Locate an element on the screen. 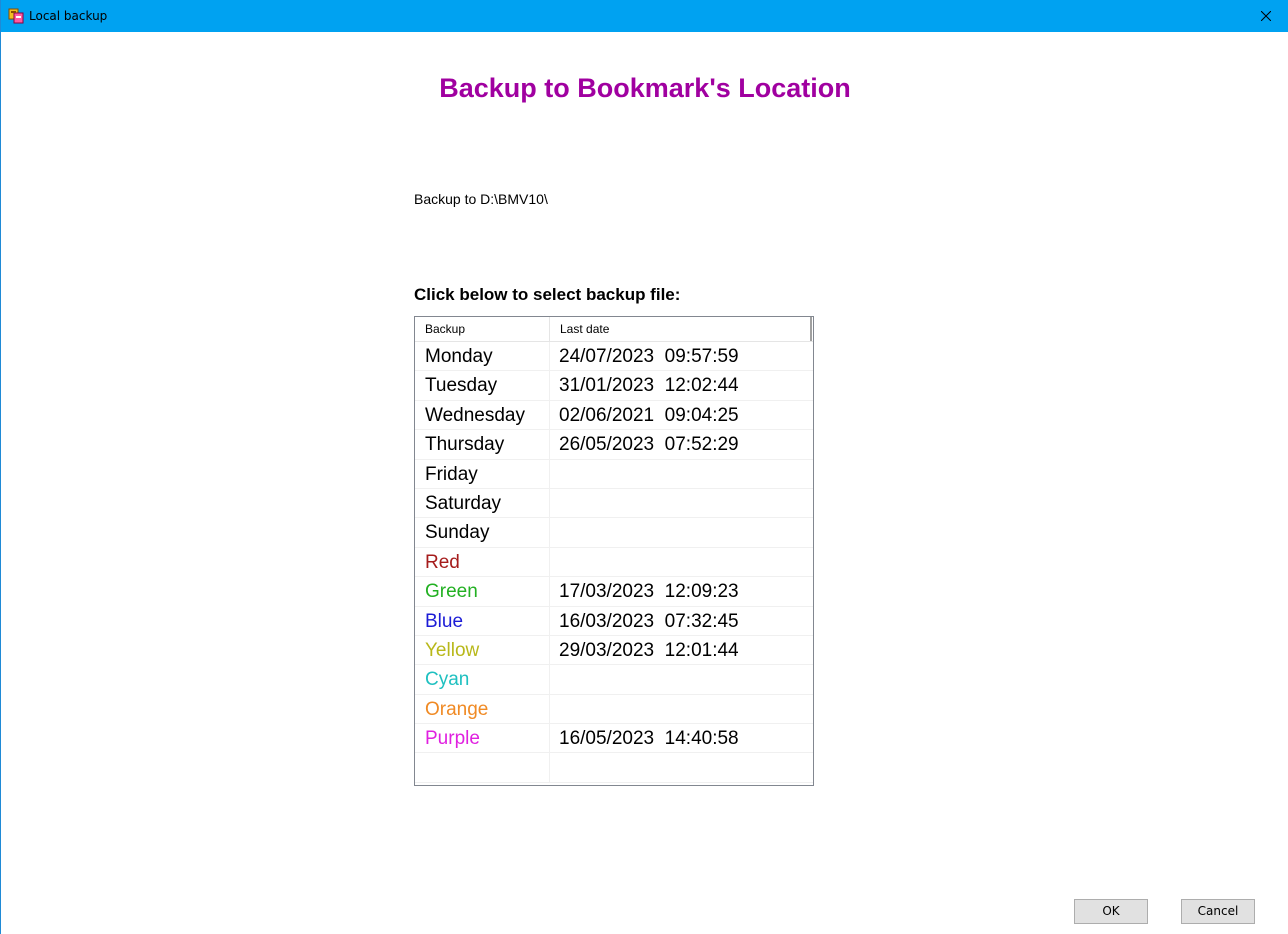  backup-path-text: Backup to D:\BMV10\ is located at coordinates (481, 199).